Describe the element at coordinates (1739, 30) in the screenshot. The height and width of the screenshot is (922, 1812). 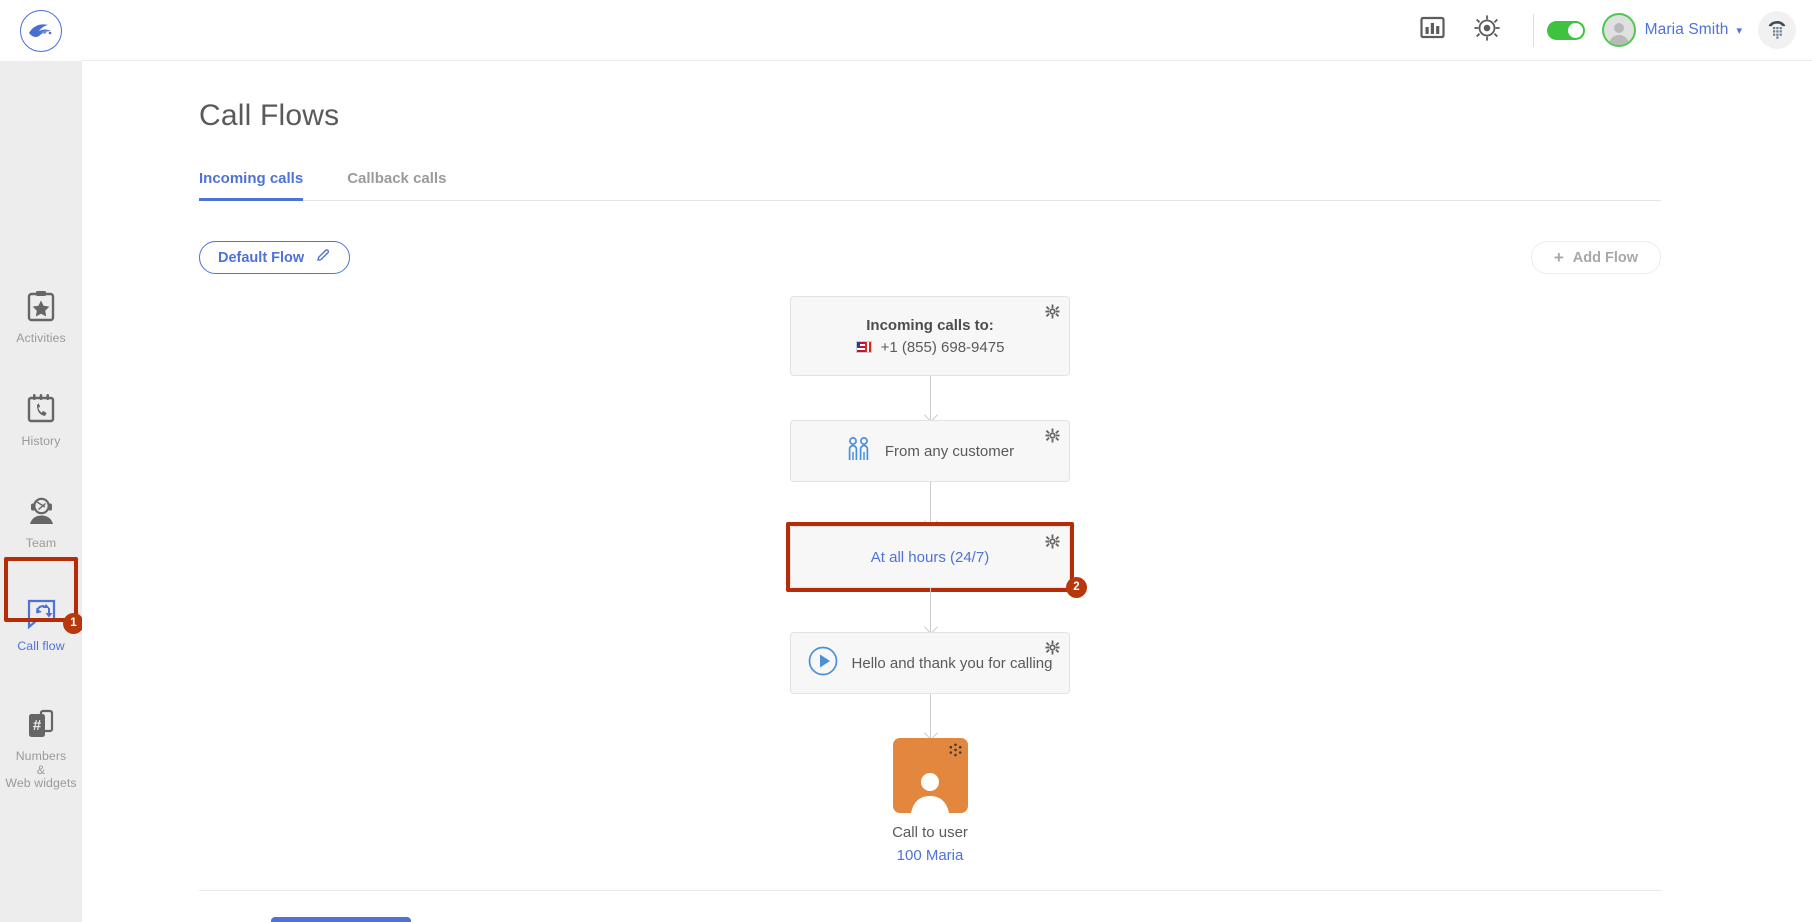
I see `chevron-down-icon: ▾` at that location.